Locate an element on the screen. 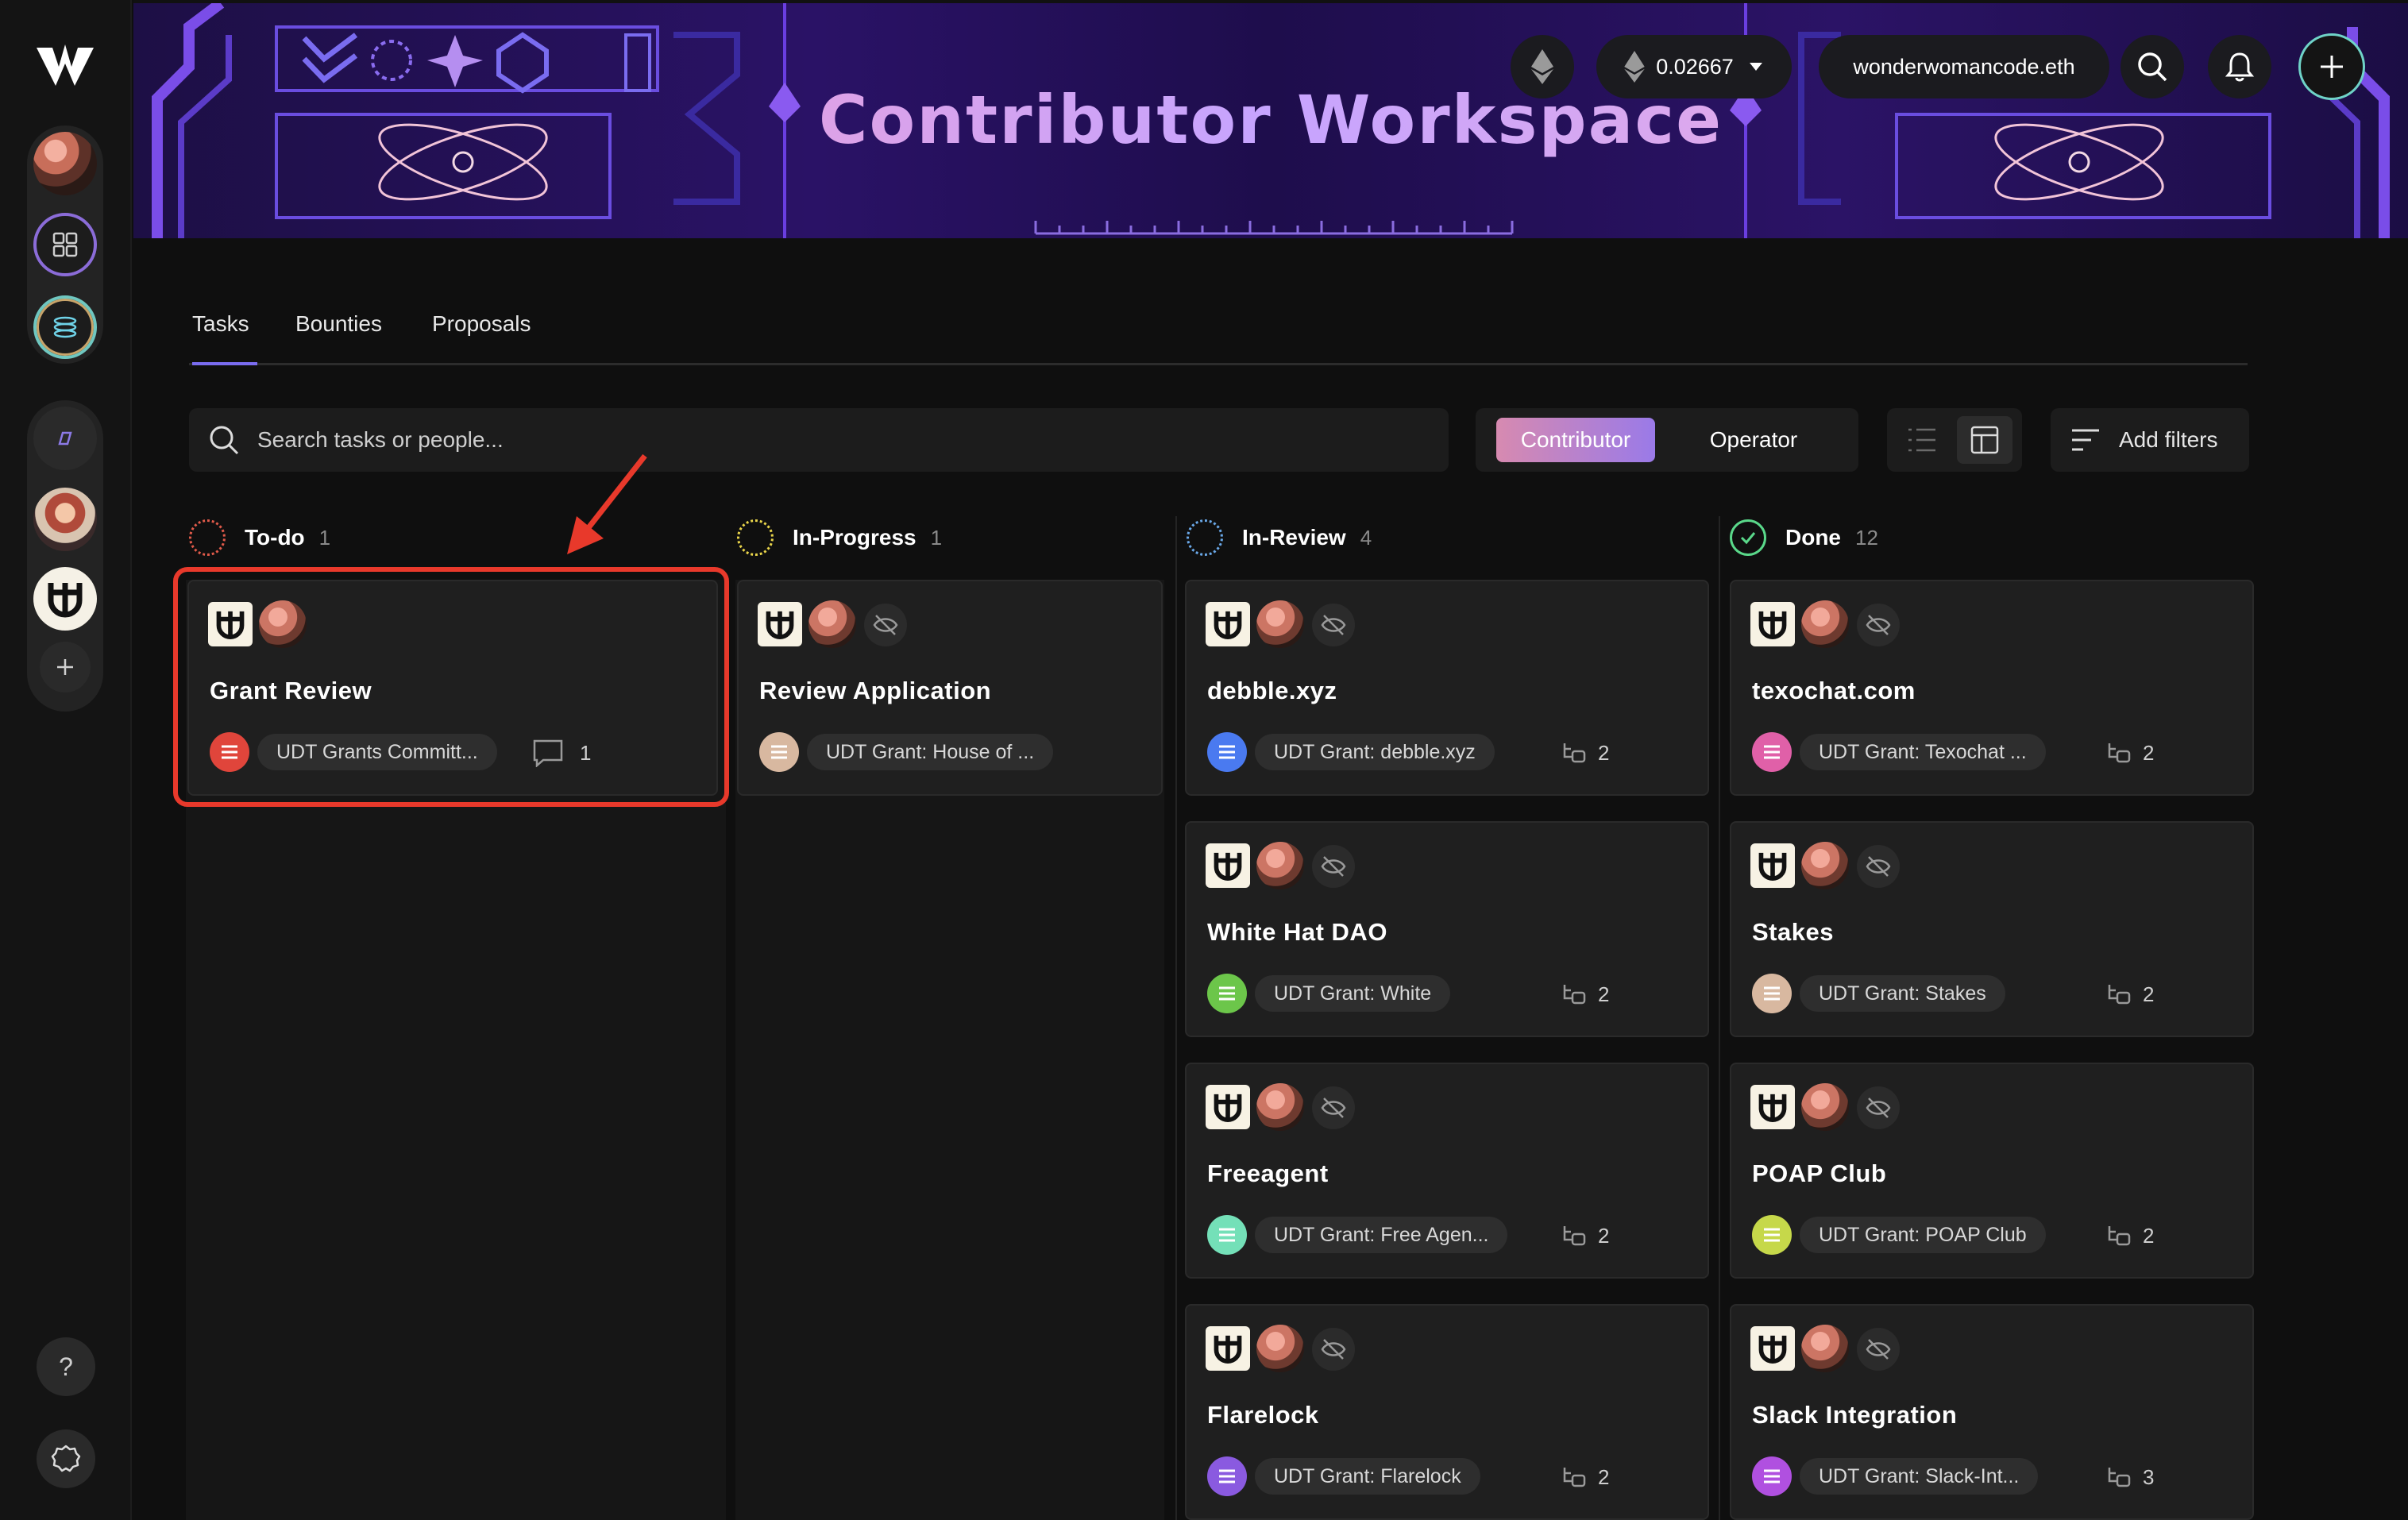  task-card: POAP Club UDT Grant: POAP Club 2 is located at coordinates (1992, 1171).